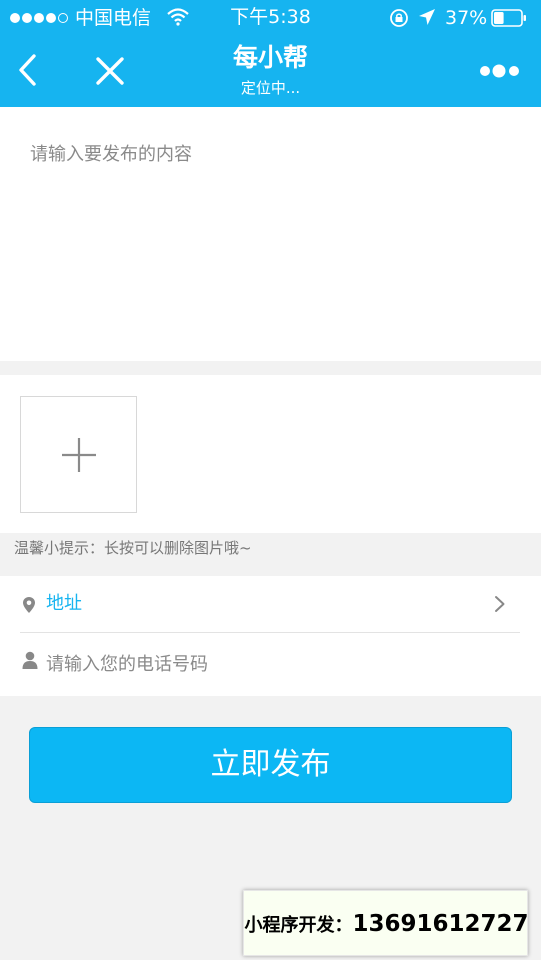  I want to click on image-tip: 温馨小提示：长按可以删除图片哦~, so click(133, 548).